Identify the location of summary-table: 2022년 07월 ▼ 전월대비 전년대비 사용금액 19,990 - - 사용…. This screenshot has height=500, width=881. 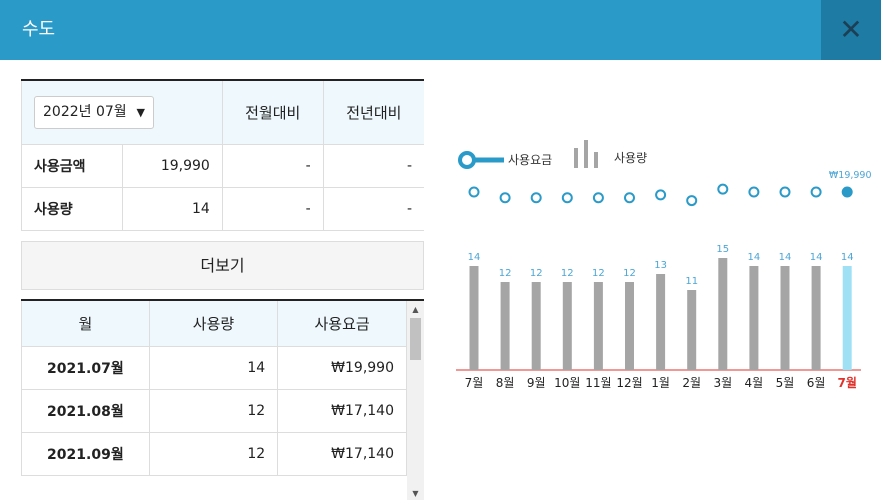
(222, 155).